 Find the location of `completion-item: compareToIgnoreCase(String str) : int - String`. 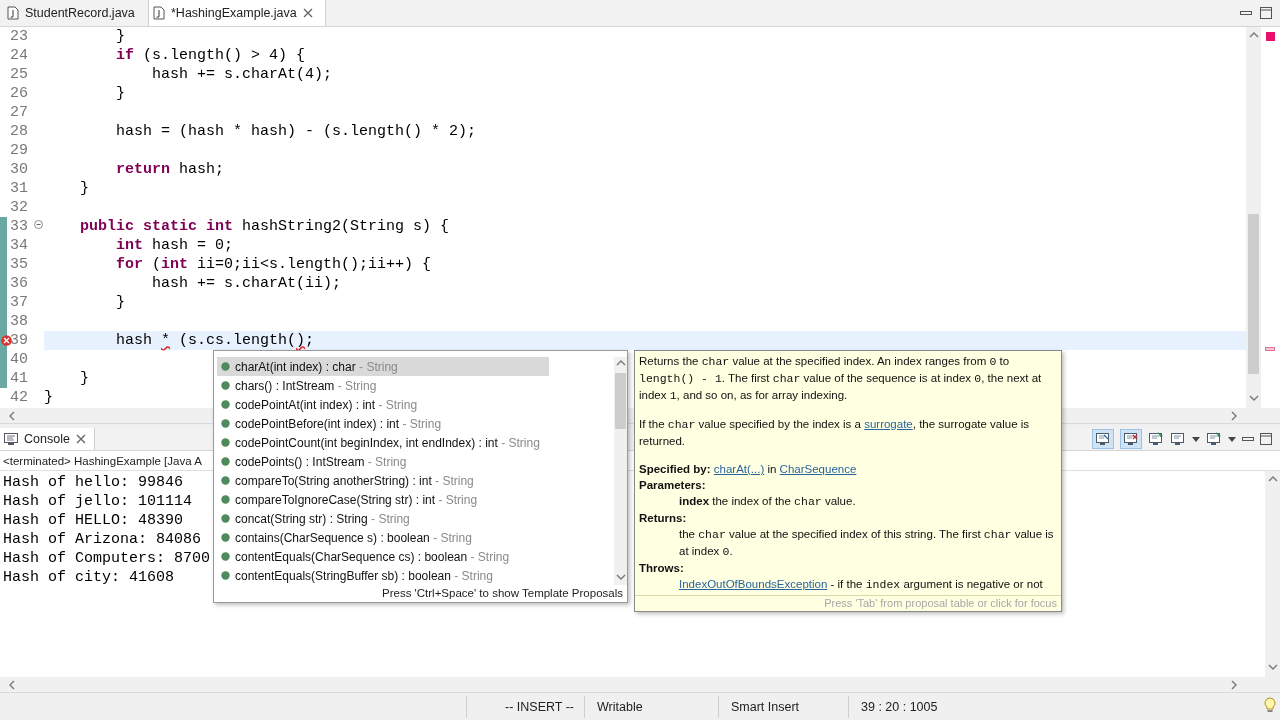

completion-item: compareToIgnoreCase(String str) : int - String is located at coordinates (383, 499).